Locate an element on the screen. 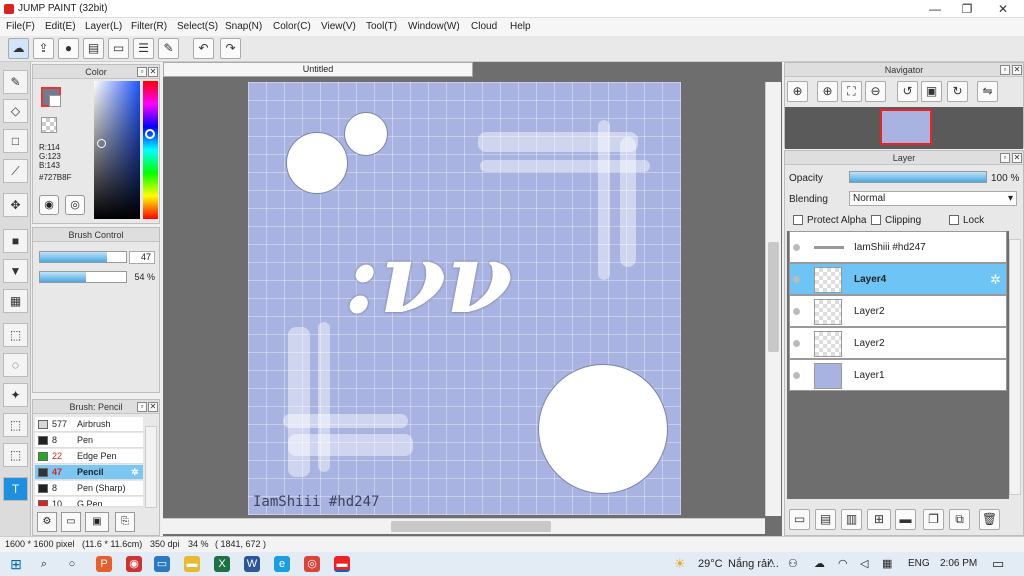 Image resolution: width=1024 pixels, height=576 pixels. chrome-icon: ◎ is located at coordinates (312, 564).